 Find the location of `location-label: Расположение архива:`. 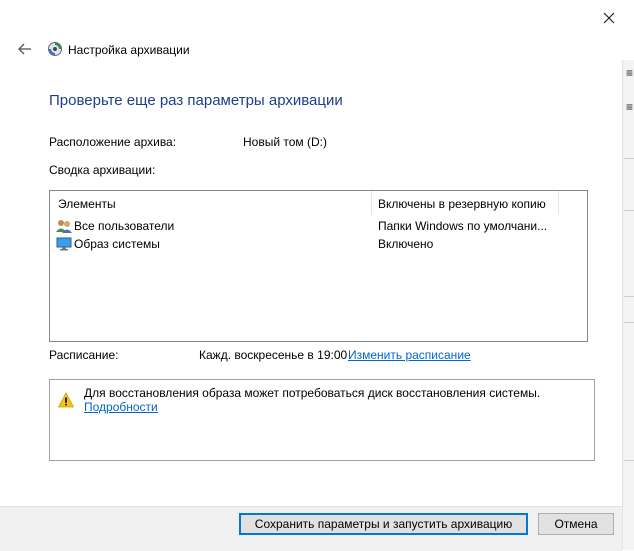

location-label: Расположение архива: is located at coordinates (113, 142).